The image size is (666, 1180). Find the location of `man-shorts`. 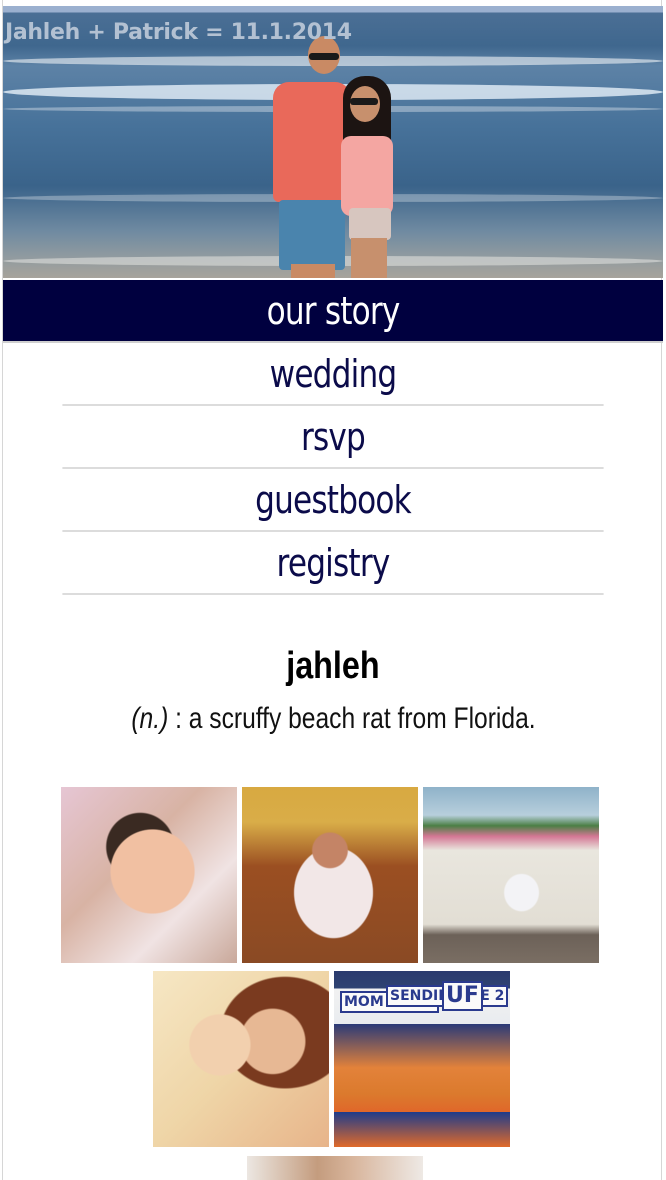

man-shorts is located at coordinates (312, 235).